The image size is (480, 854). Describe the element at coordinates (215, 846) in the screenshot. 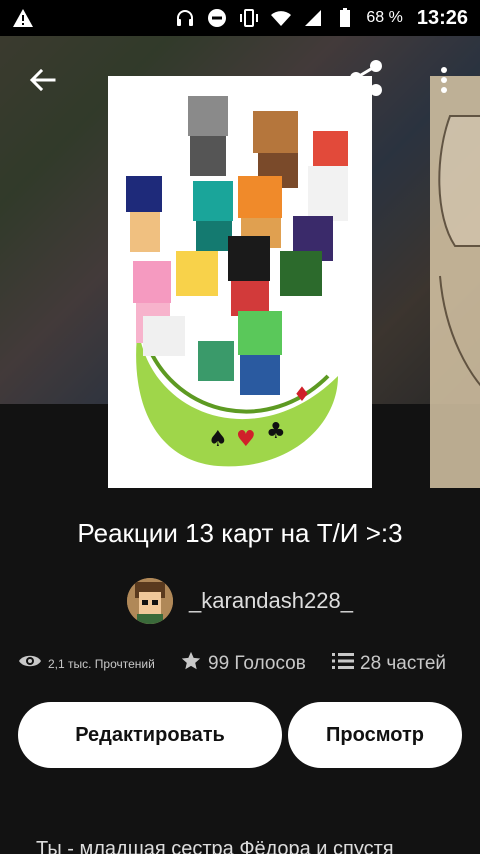

I see `story-description: Ты - младшая сестра Фёдора и спустя` at that location.